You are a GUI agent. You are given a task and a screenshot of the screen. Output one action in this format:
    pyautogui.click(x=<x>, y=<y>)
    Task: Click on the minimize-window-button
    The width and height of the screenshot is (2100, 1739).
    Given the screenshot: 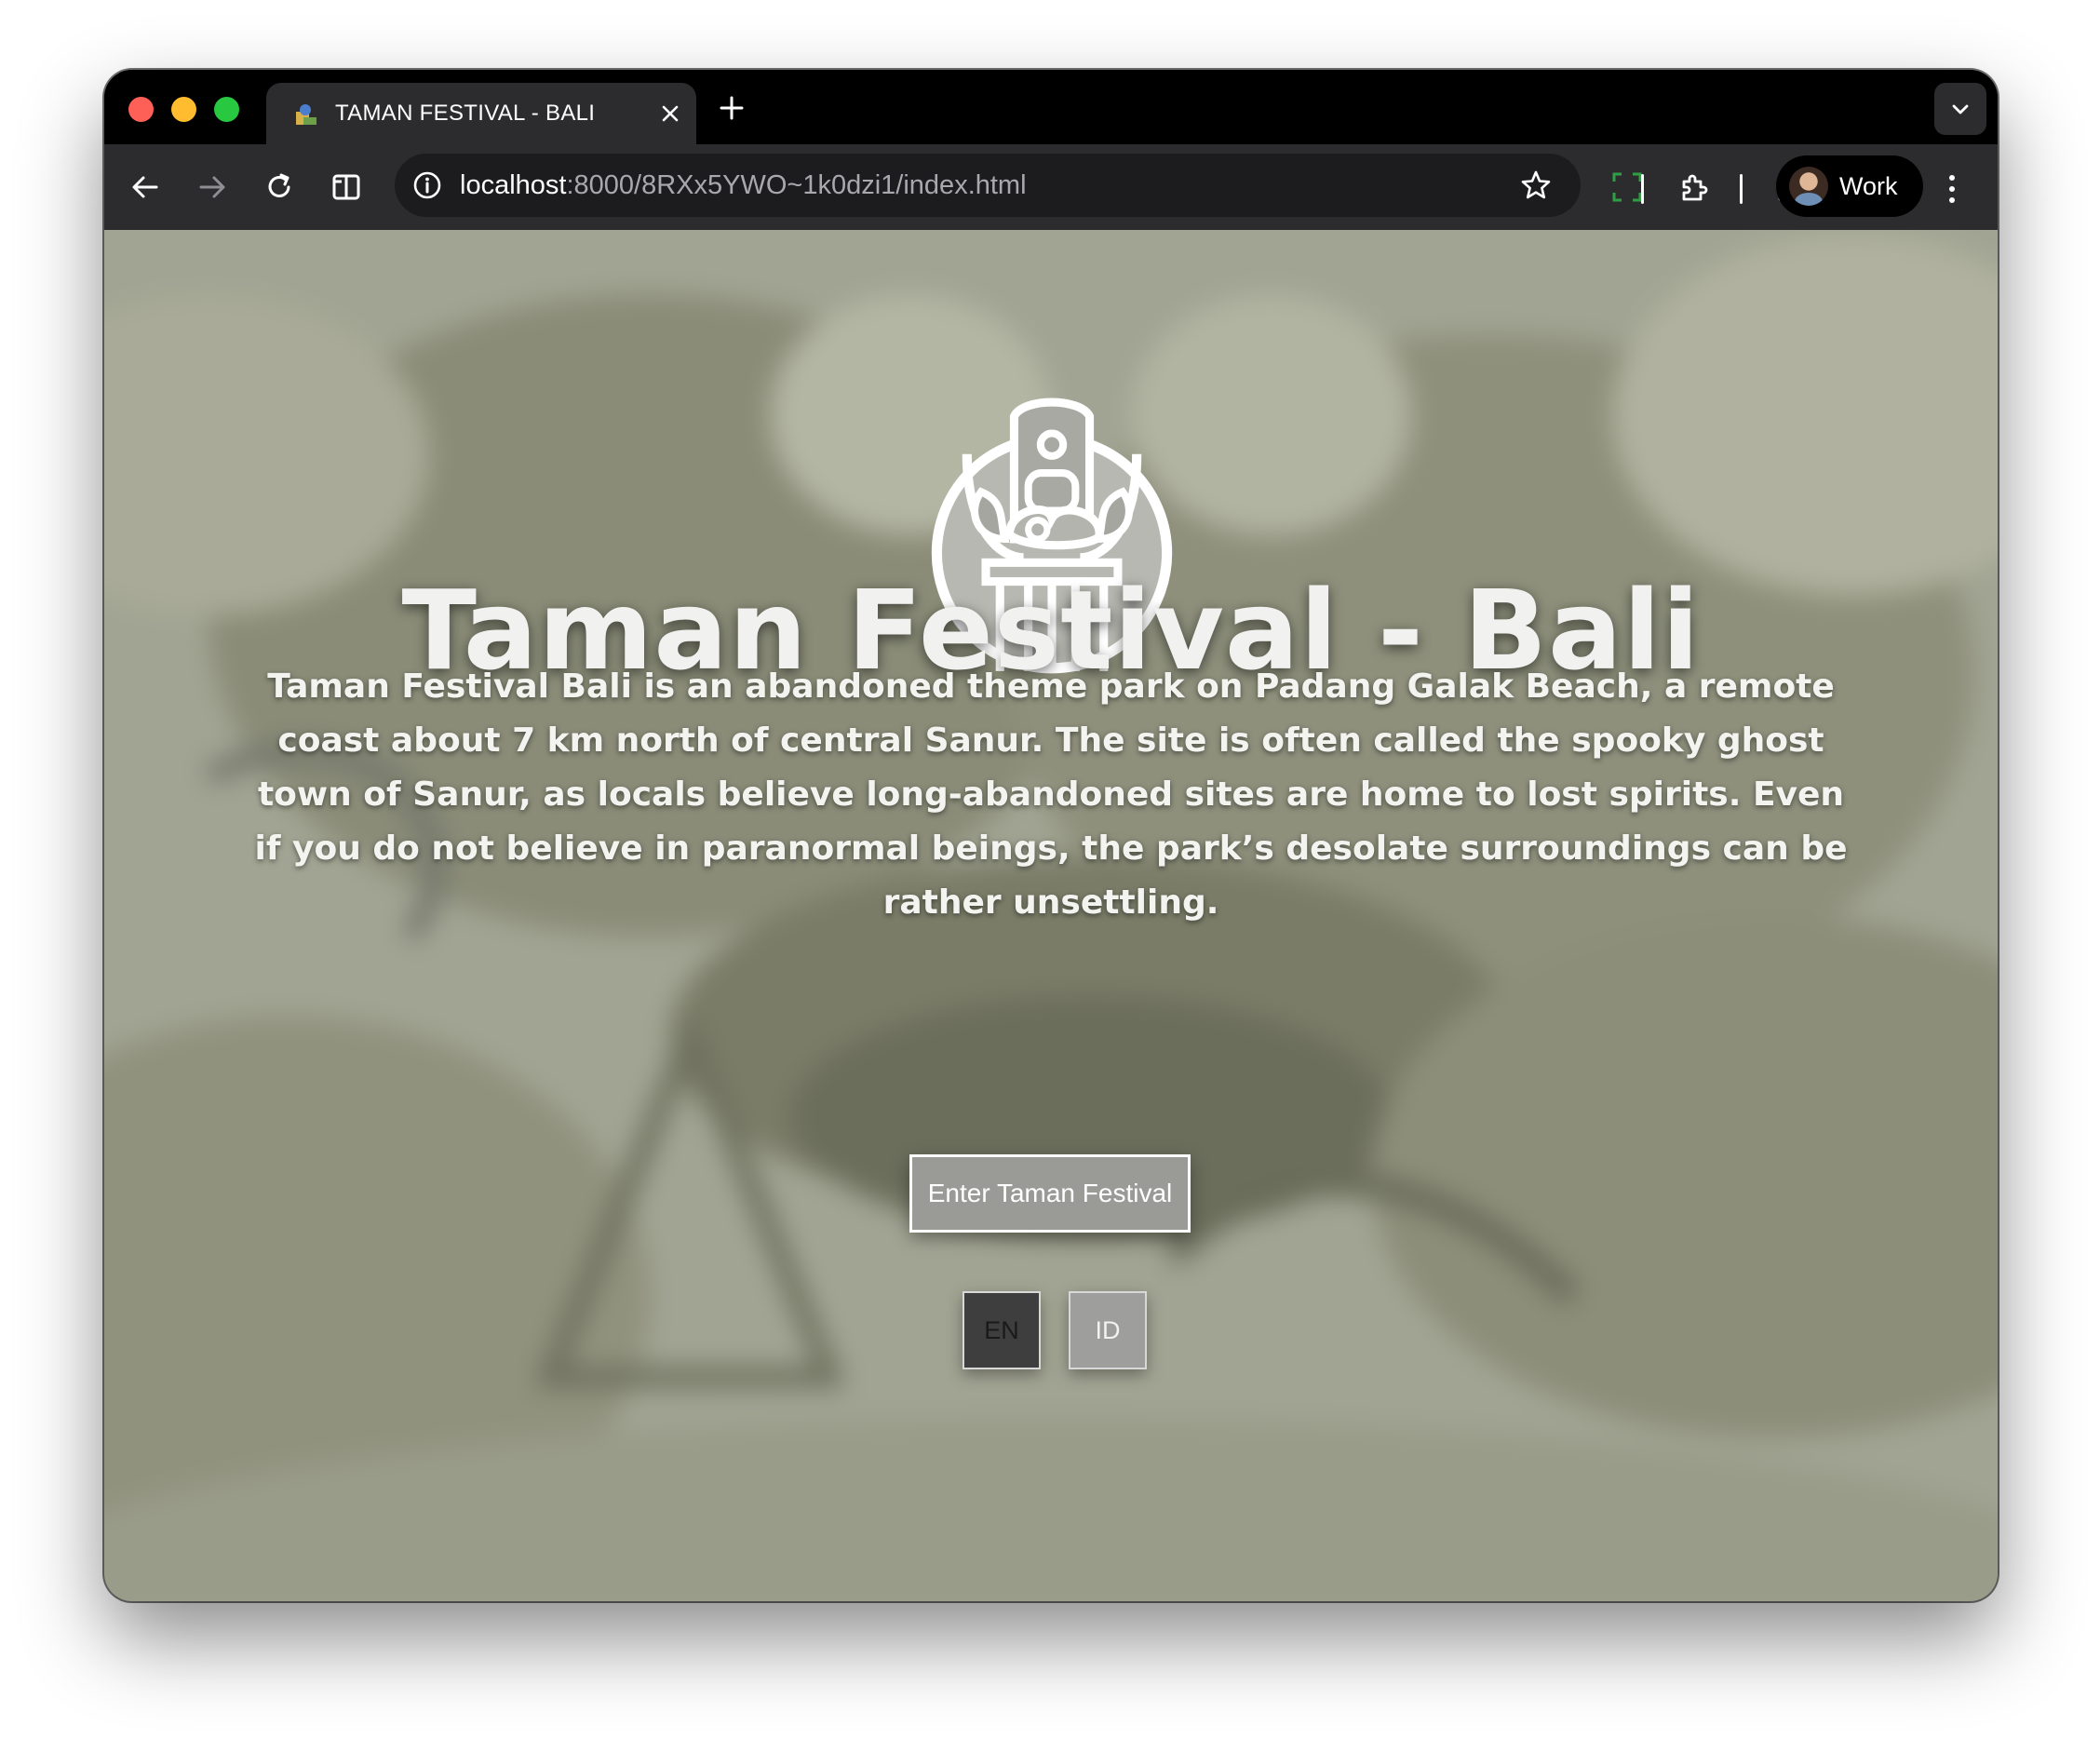 What is the action you would take?
    pyautogui.click(x=183, y=109)
    